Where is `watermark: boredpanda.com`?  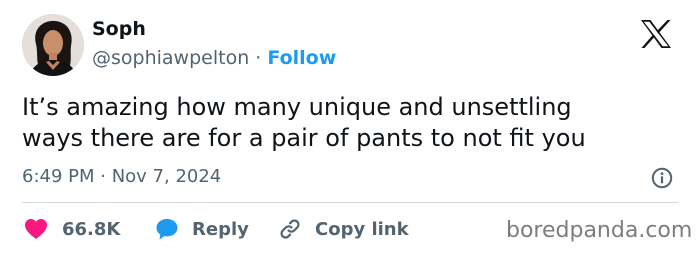 watermark: boredpanda.com is located at coordinates (599, 230).